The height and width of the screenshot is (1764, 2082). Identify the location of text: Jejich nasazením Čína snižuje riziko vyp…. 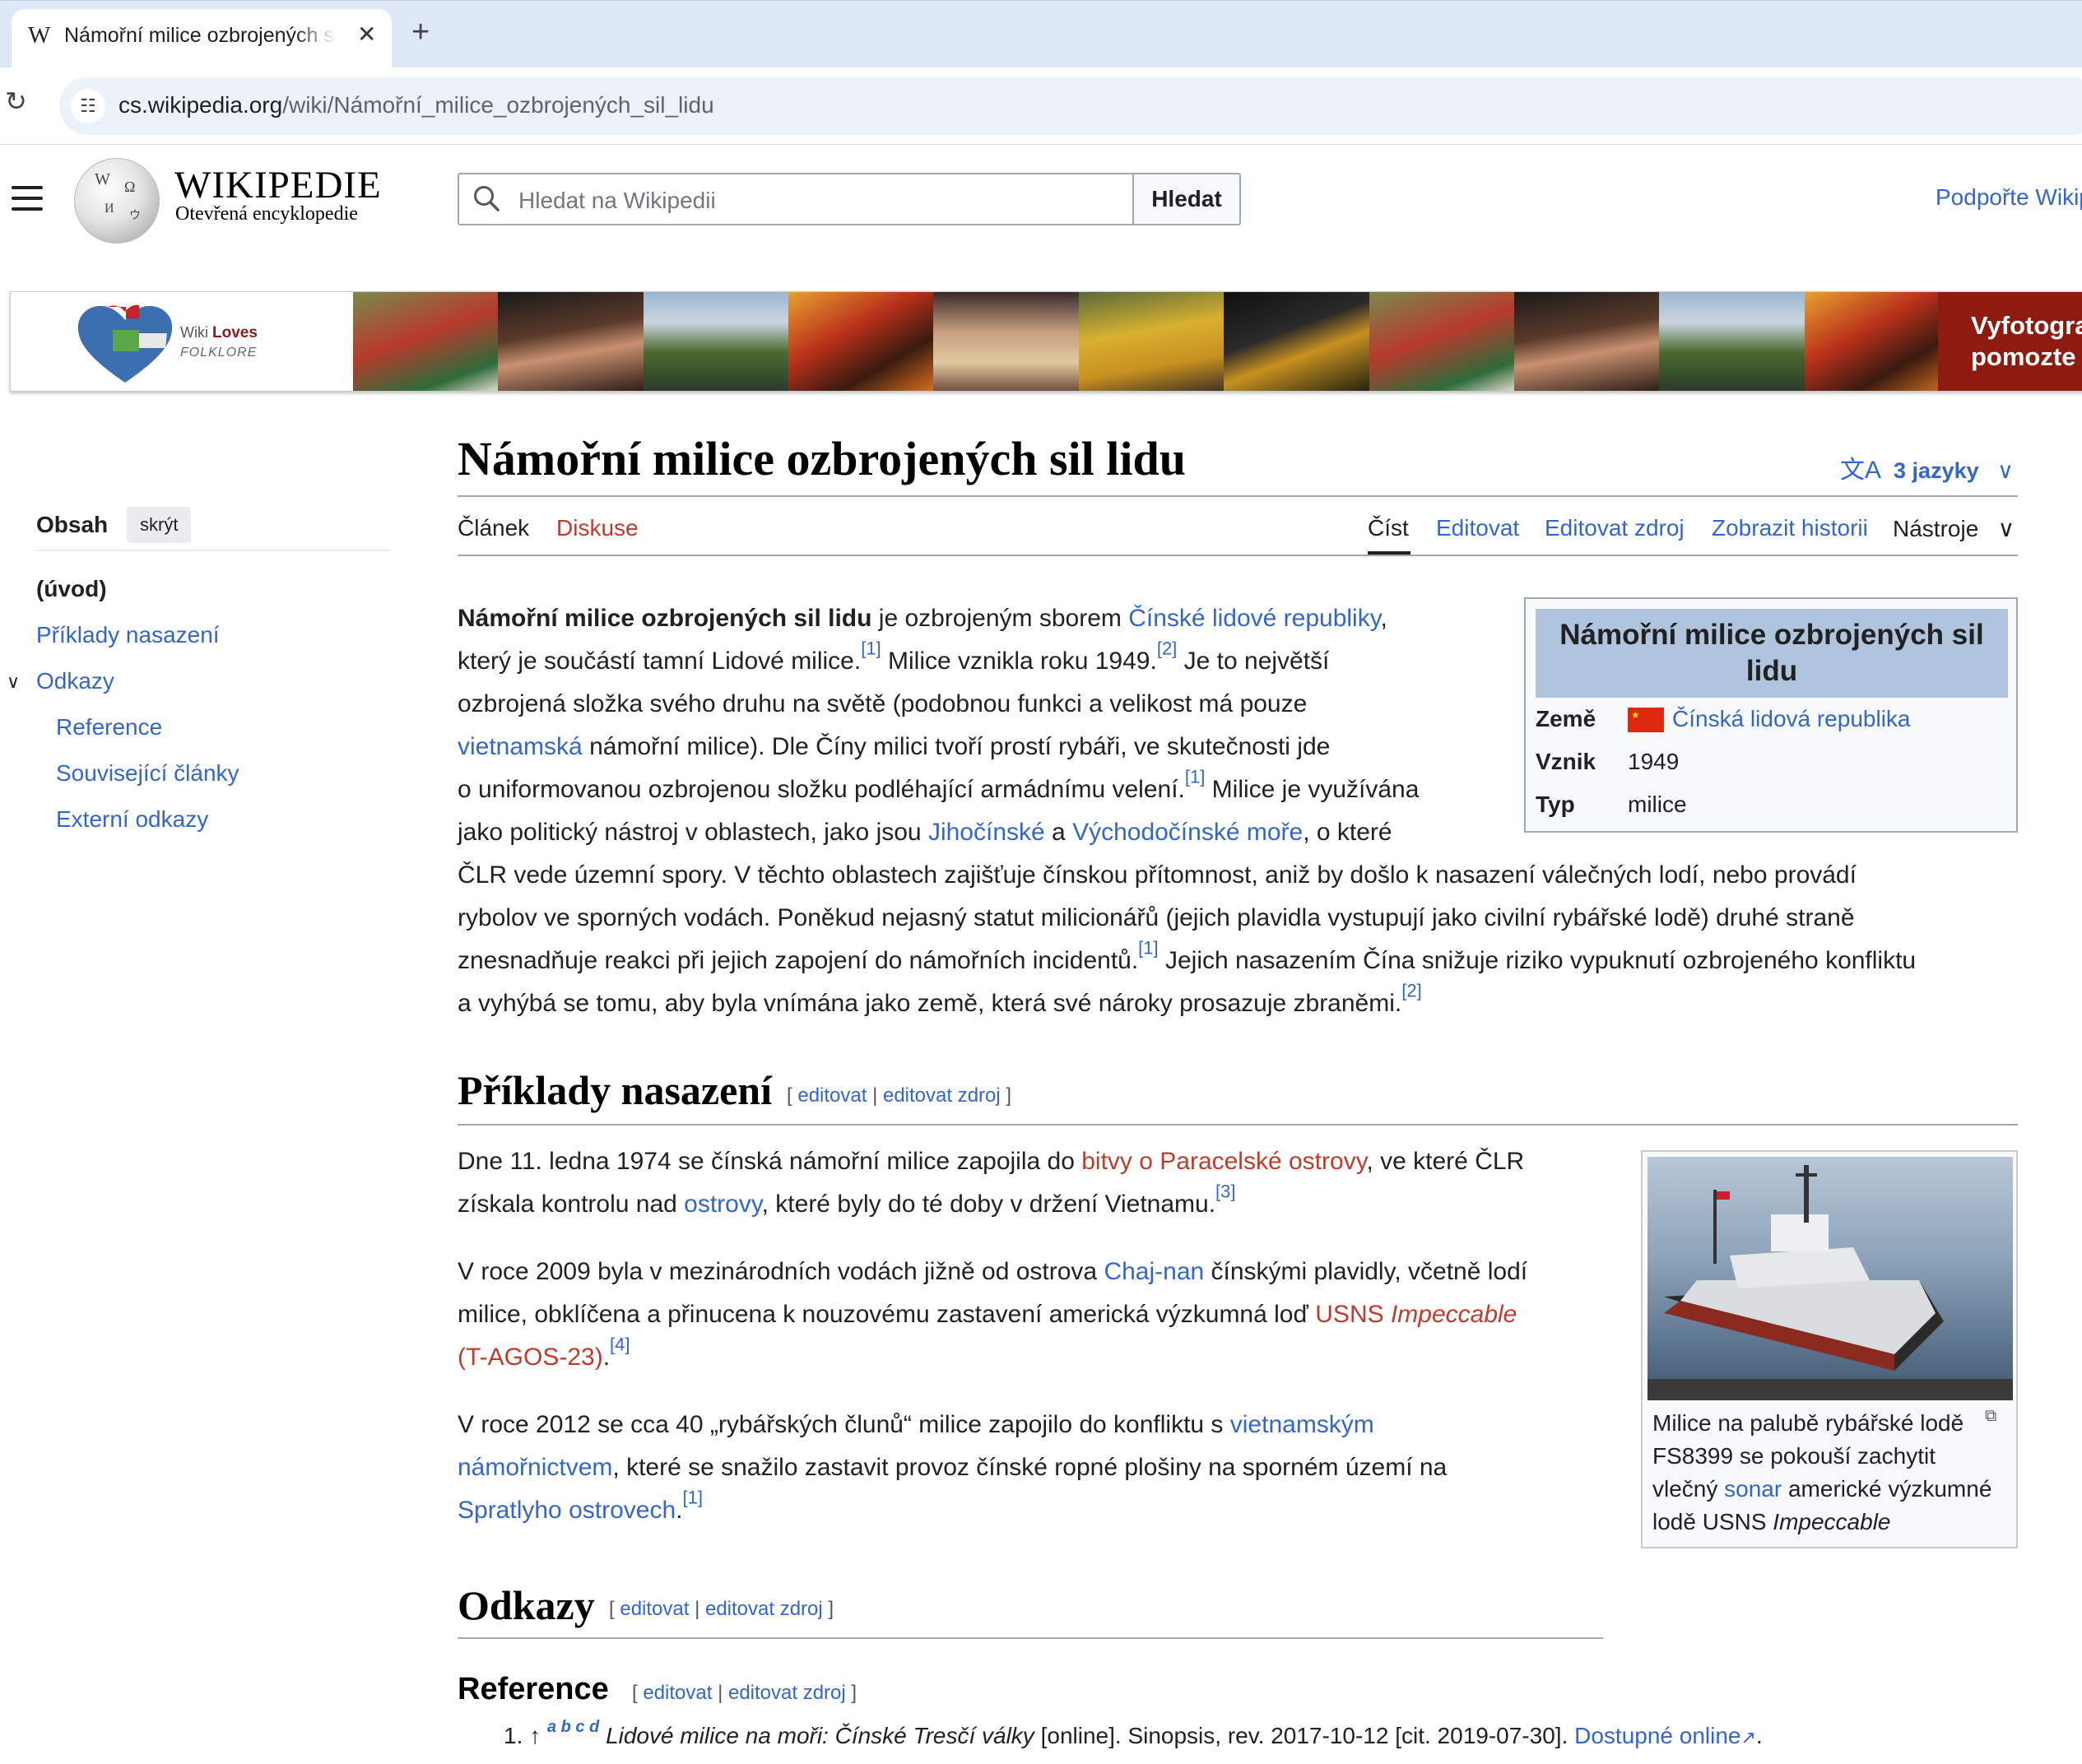
(1537, 961).